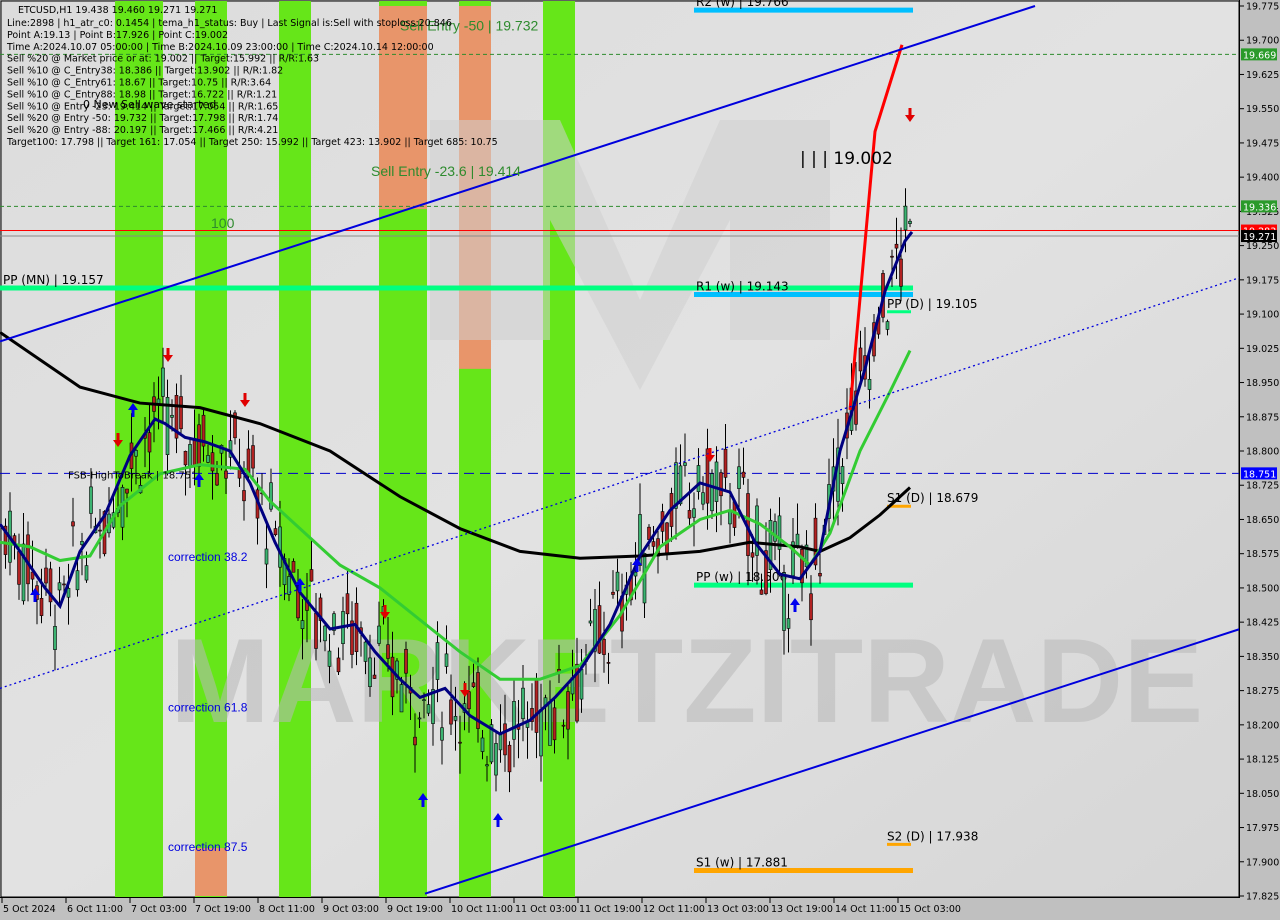  Describe the element at coordinates (1262, 554) in the screenshot. I see `y-tick-label: 18.575` at that location.